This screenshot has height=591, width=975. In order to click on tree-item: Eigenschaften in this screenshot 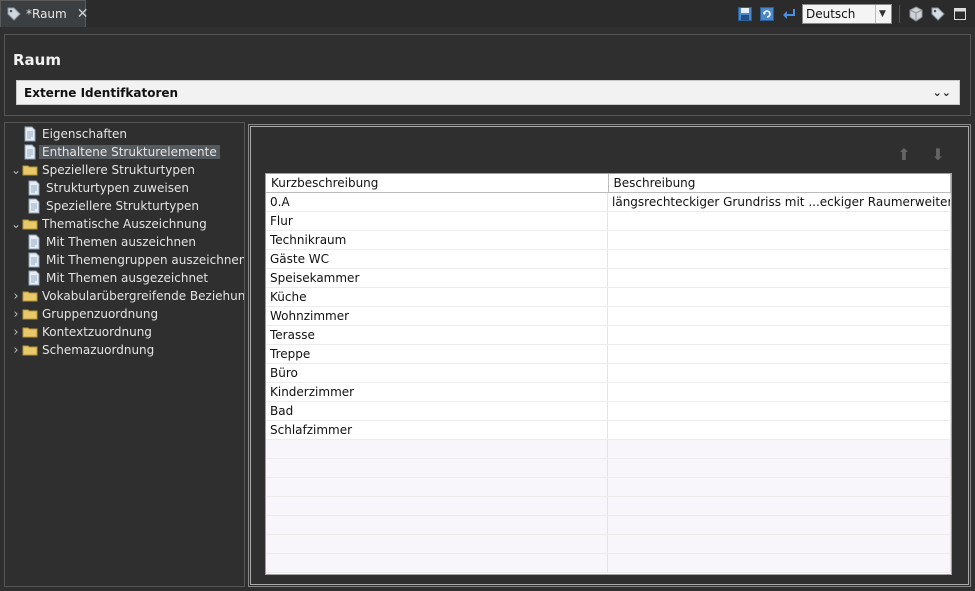, I will do `click(68, 134)`.